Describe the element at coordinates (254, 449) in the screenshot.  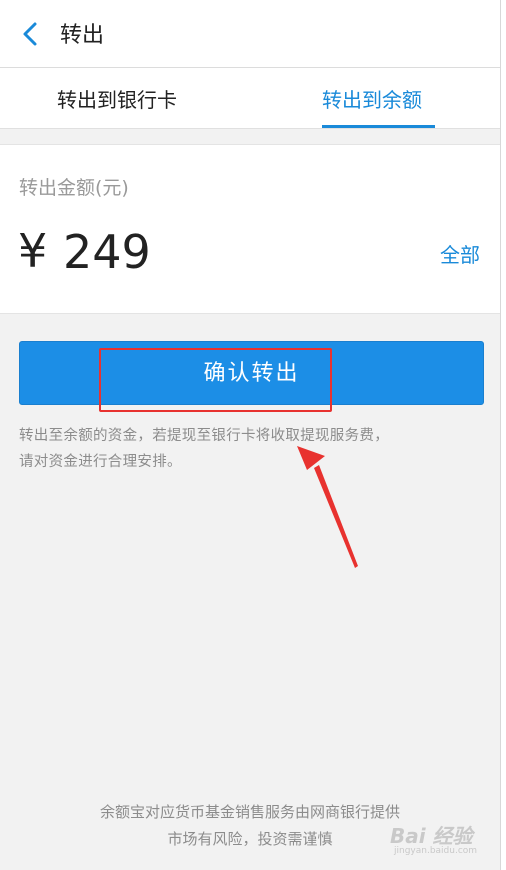
I see `fee-notice: 转出至余额的资金，若提现至银行卡将收取提现服务费， 请对资金进行合理安排。` at that location.